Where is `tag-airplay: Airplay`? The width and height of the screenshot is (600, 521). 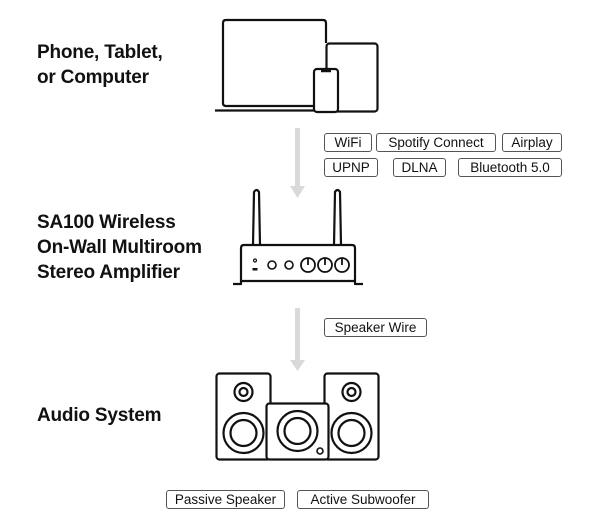
tag-airplay: Airplay is located at coordinates (532, 142).